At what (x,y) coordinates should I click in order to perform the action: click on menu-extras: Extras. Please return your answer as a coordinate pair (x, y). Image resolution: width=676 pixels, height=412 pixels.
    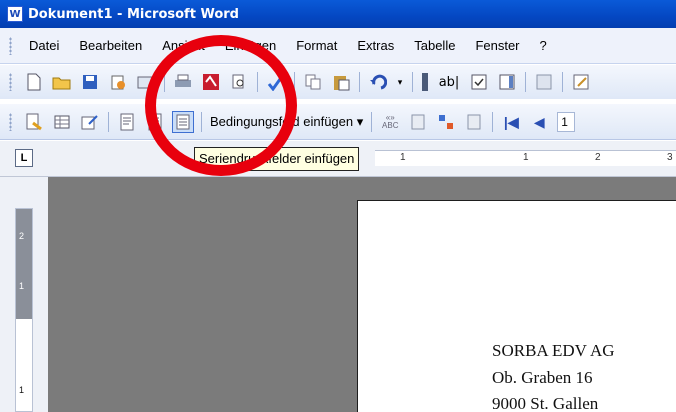
    Looking at the image, I should click on (376, 45).